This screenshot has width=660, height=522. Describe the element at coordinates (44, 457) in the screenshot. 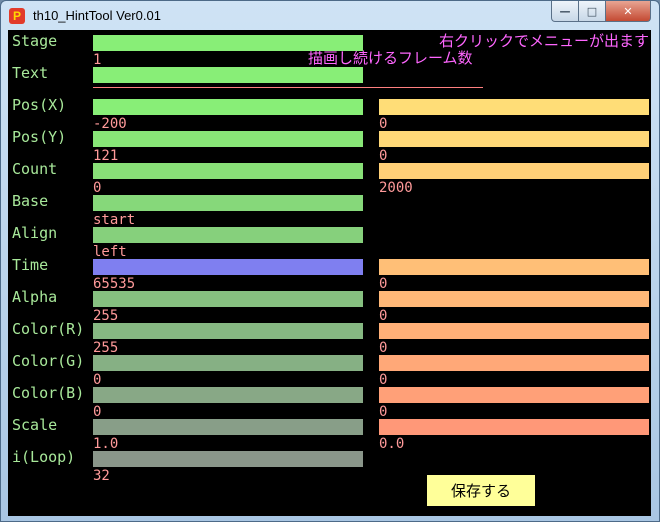

I see `param-label-i-loop: i(Loop)` at that location.